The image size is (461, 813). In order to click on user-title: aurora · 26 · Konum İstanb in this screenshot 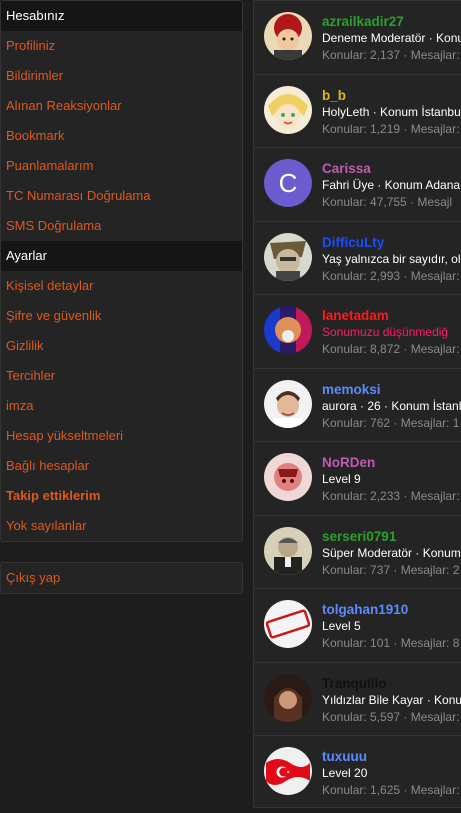, I will do `click(391, 405)`.